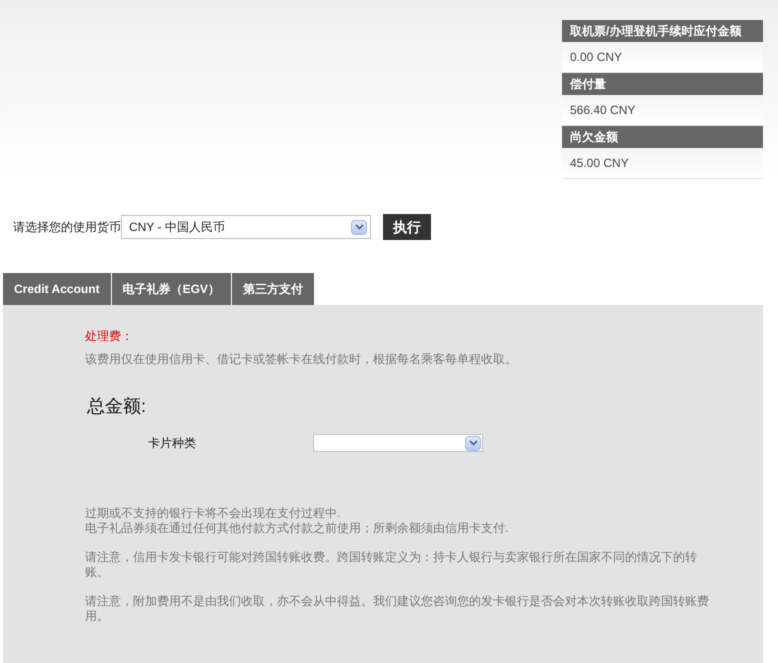  I want to click on note-text: 请注意，附加费用不是由我们收取，亦不会从中得益。我们建议您咨询您的发卡银行是否会对本次转账收取跨国转账费用。, so click(397, 609).